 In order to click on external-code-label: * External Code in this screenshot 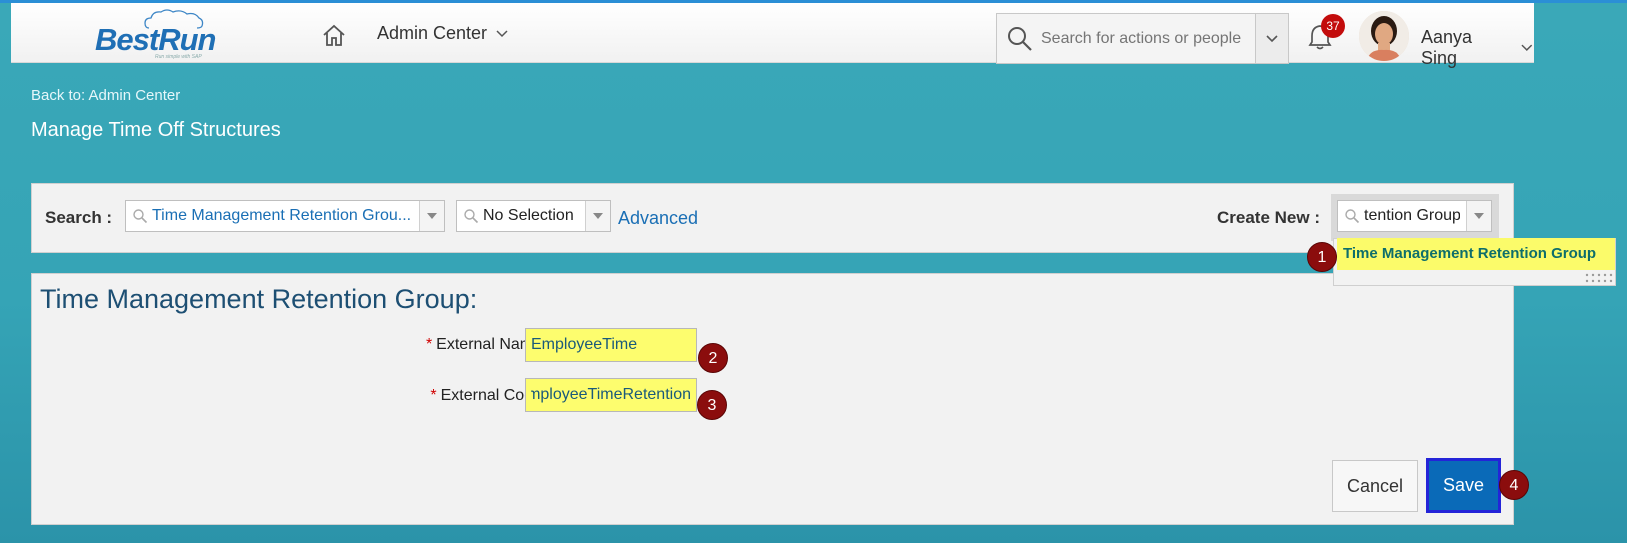, I will do `click(467, 396)`.